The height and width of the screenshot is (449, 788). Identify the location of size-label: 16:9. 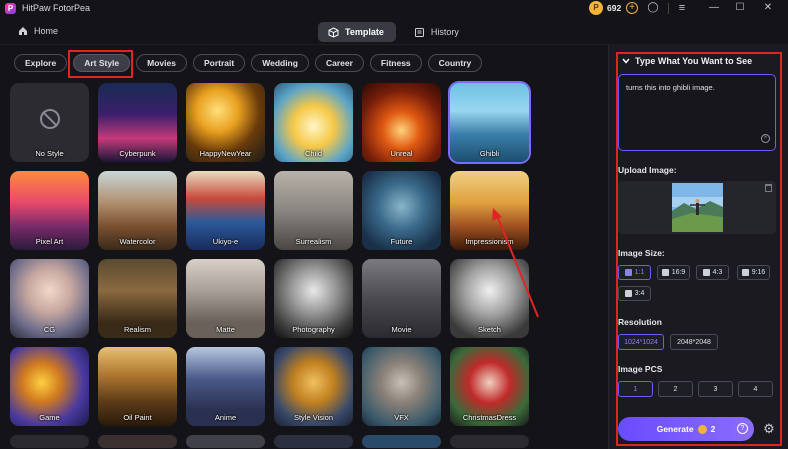
(678, 272).